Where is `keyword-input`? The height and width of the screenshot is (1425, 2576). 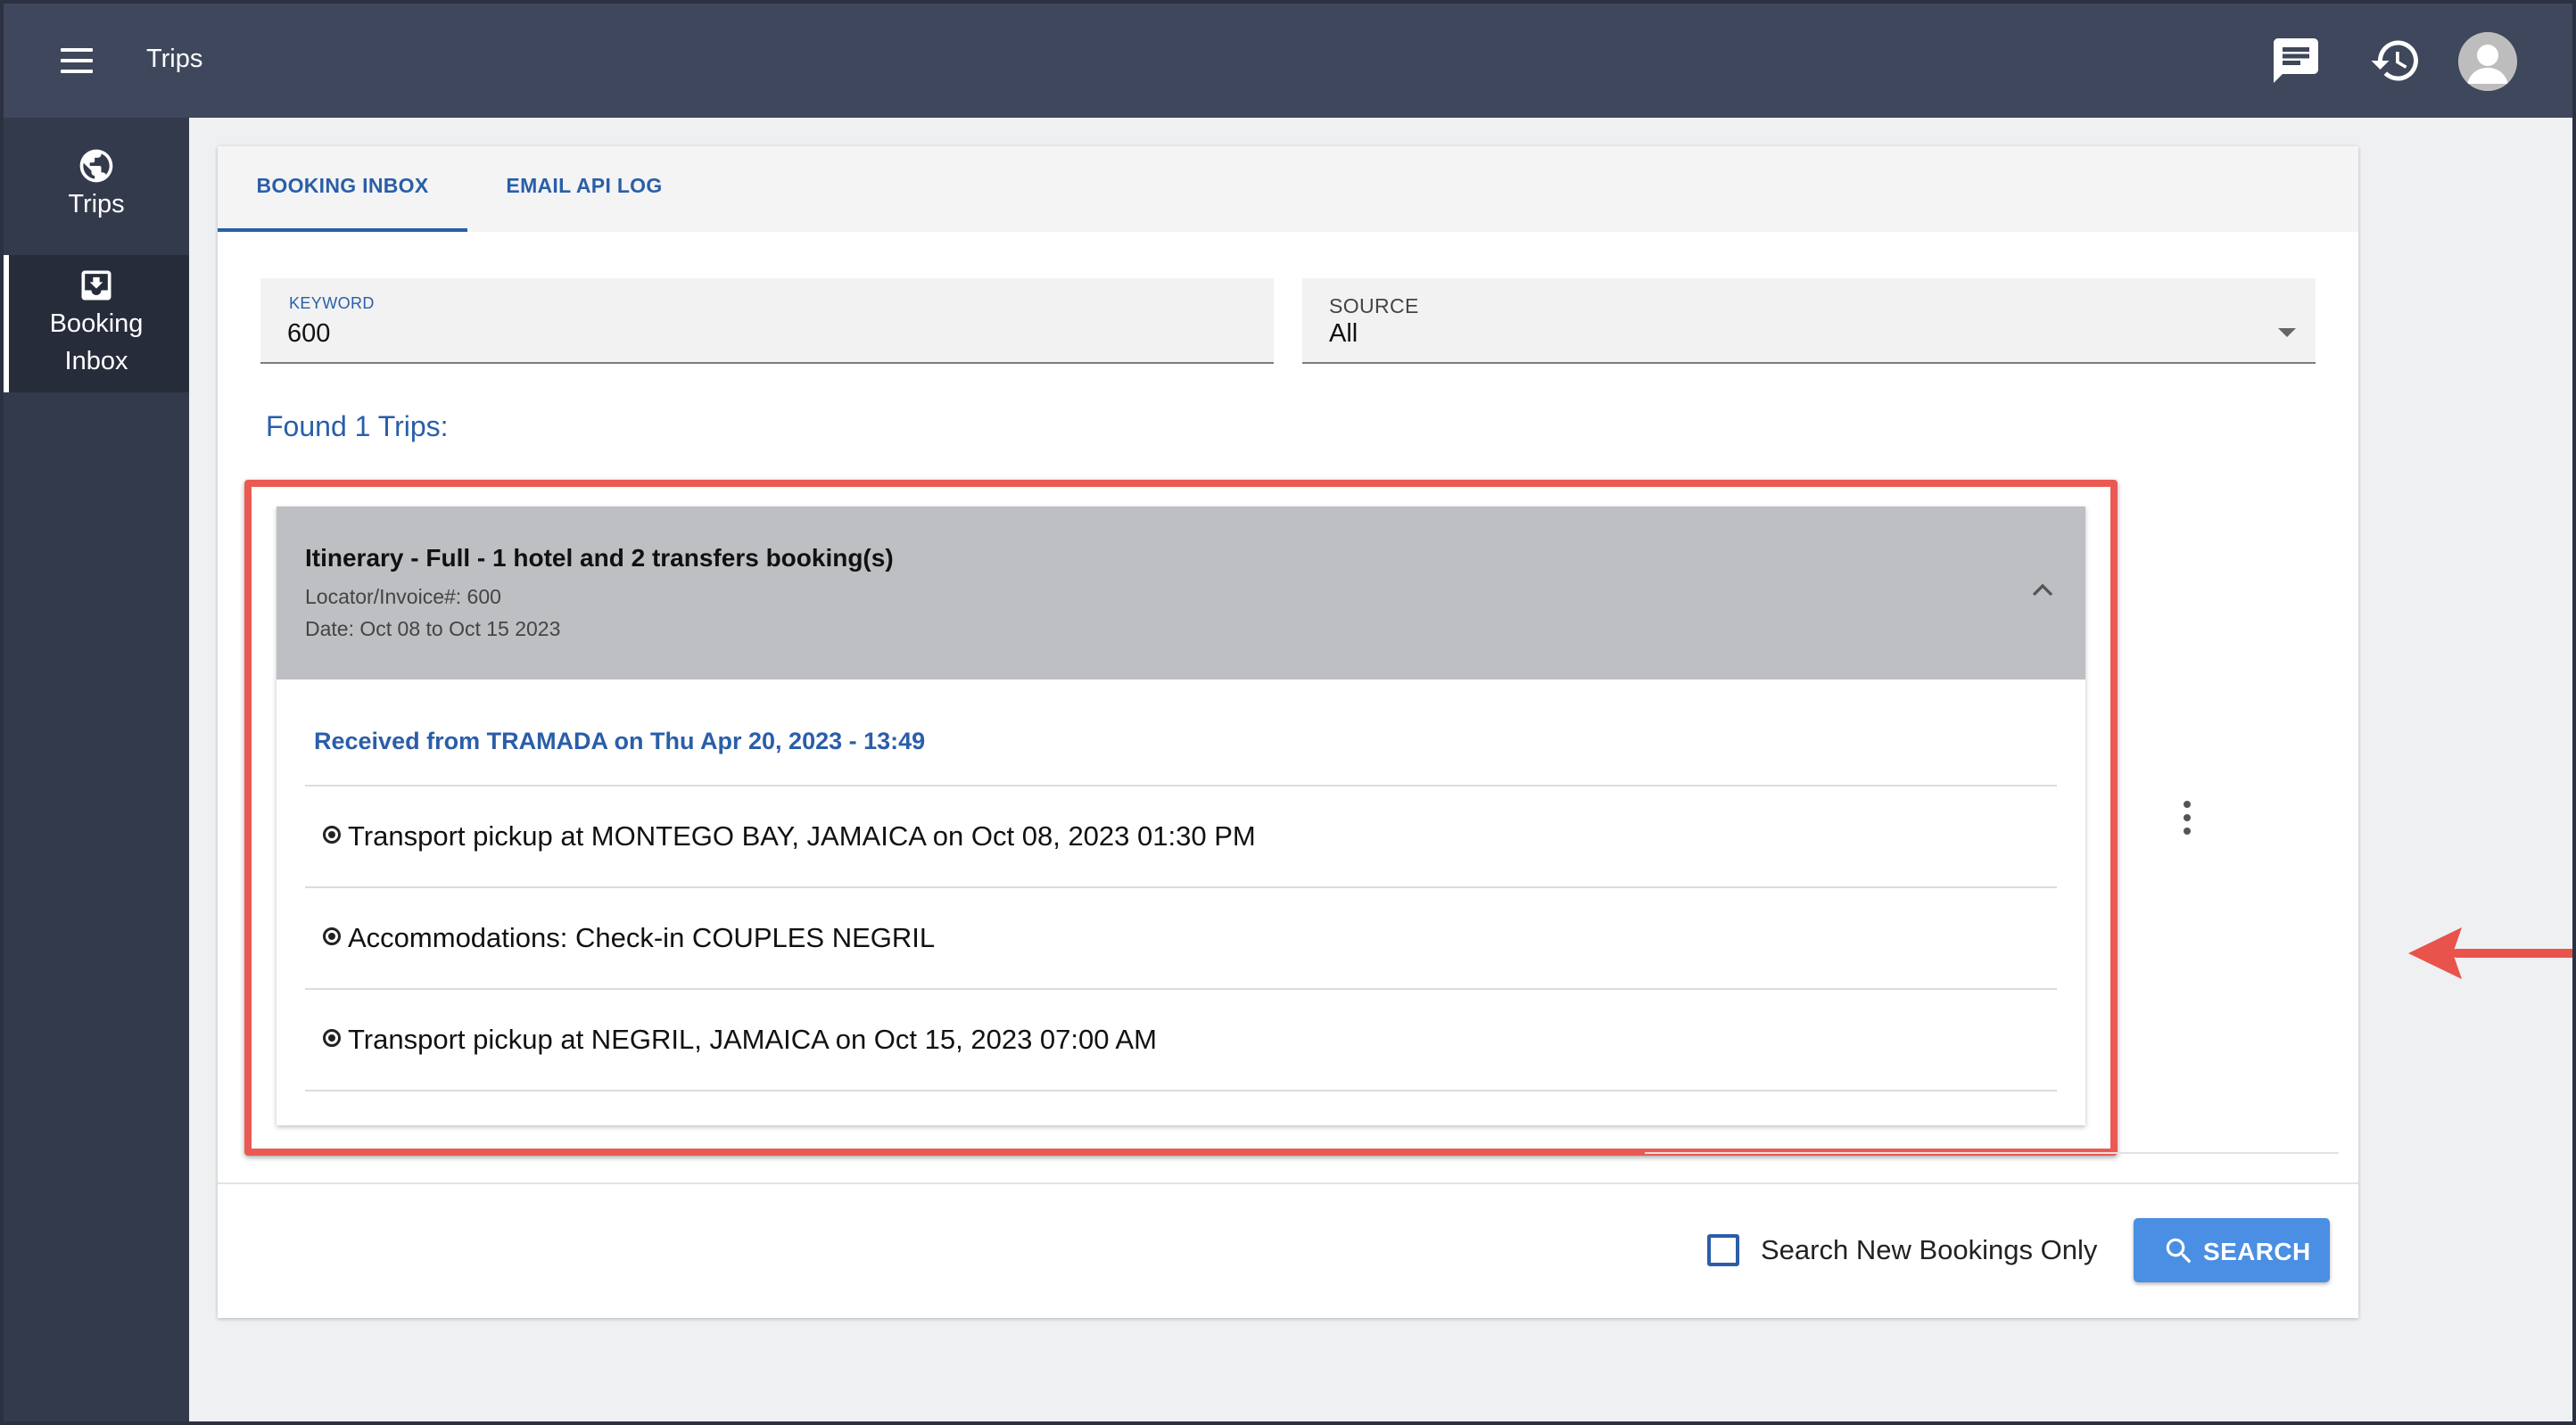
keyword-input is located at coordinates (760, 334).